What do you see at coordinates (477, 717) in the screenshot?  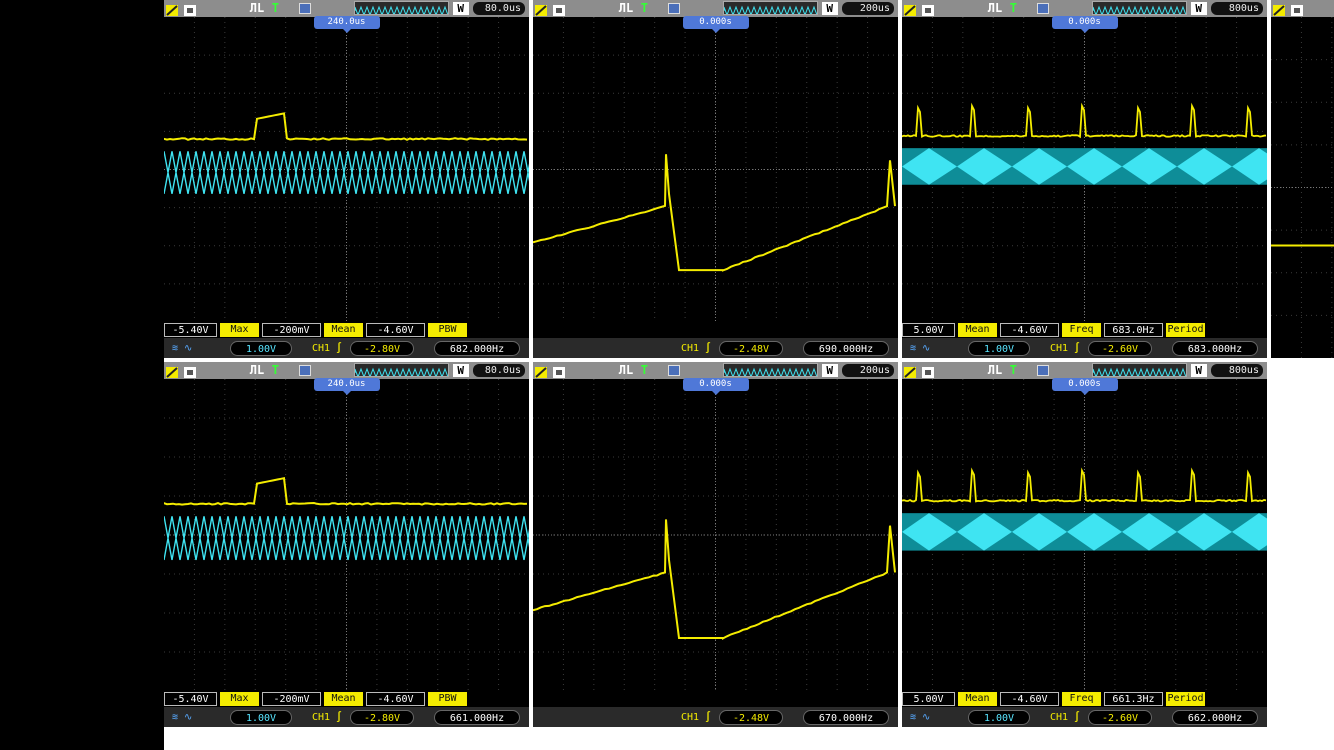 I see `frequency-readout: 661.000Hz` at bounding box center [477, 717].